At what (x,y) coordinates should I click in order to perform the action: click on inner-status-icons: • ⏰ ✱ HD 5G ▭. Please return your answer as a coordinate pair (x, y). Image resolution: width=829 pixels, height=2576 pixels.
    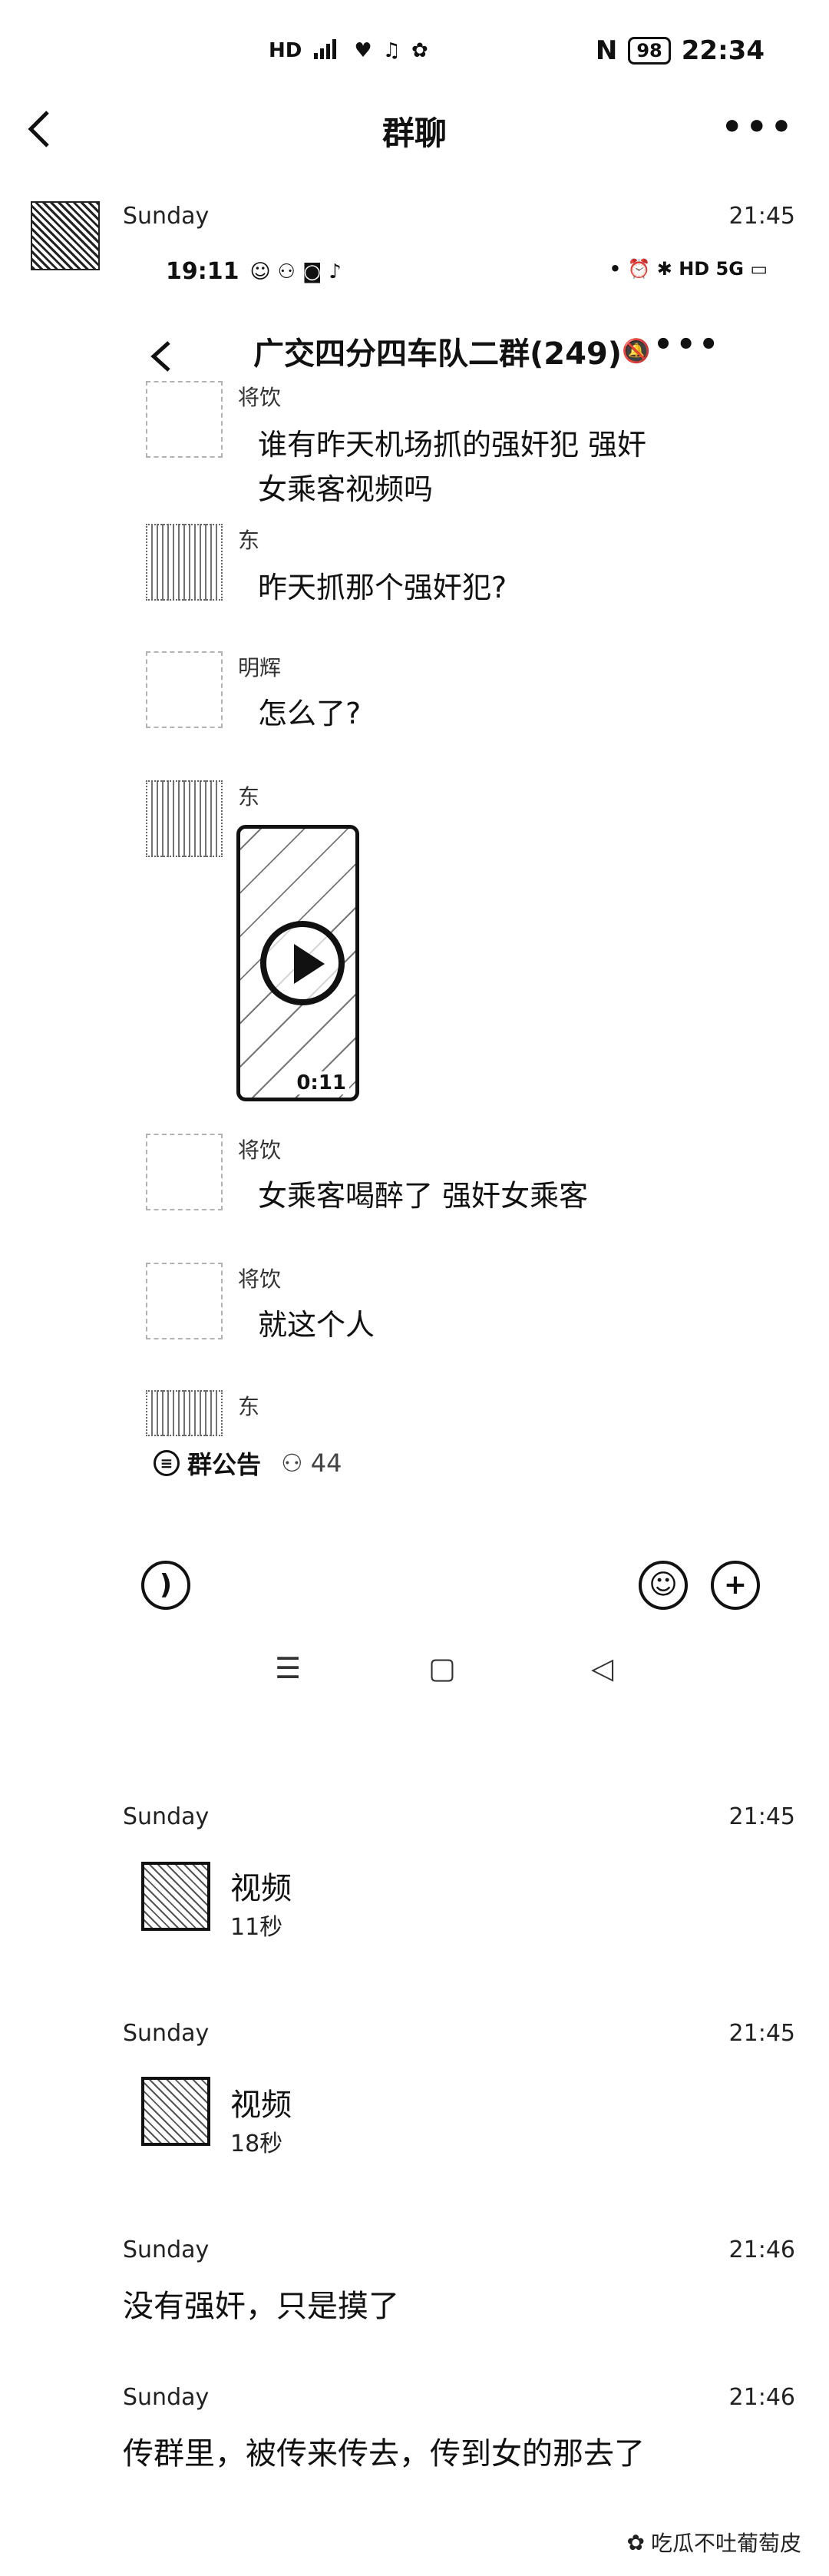
    Looking at the image, I should click on (688, 269).